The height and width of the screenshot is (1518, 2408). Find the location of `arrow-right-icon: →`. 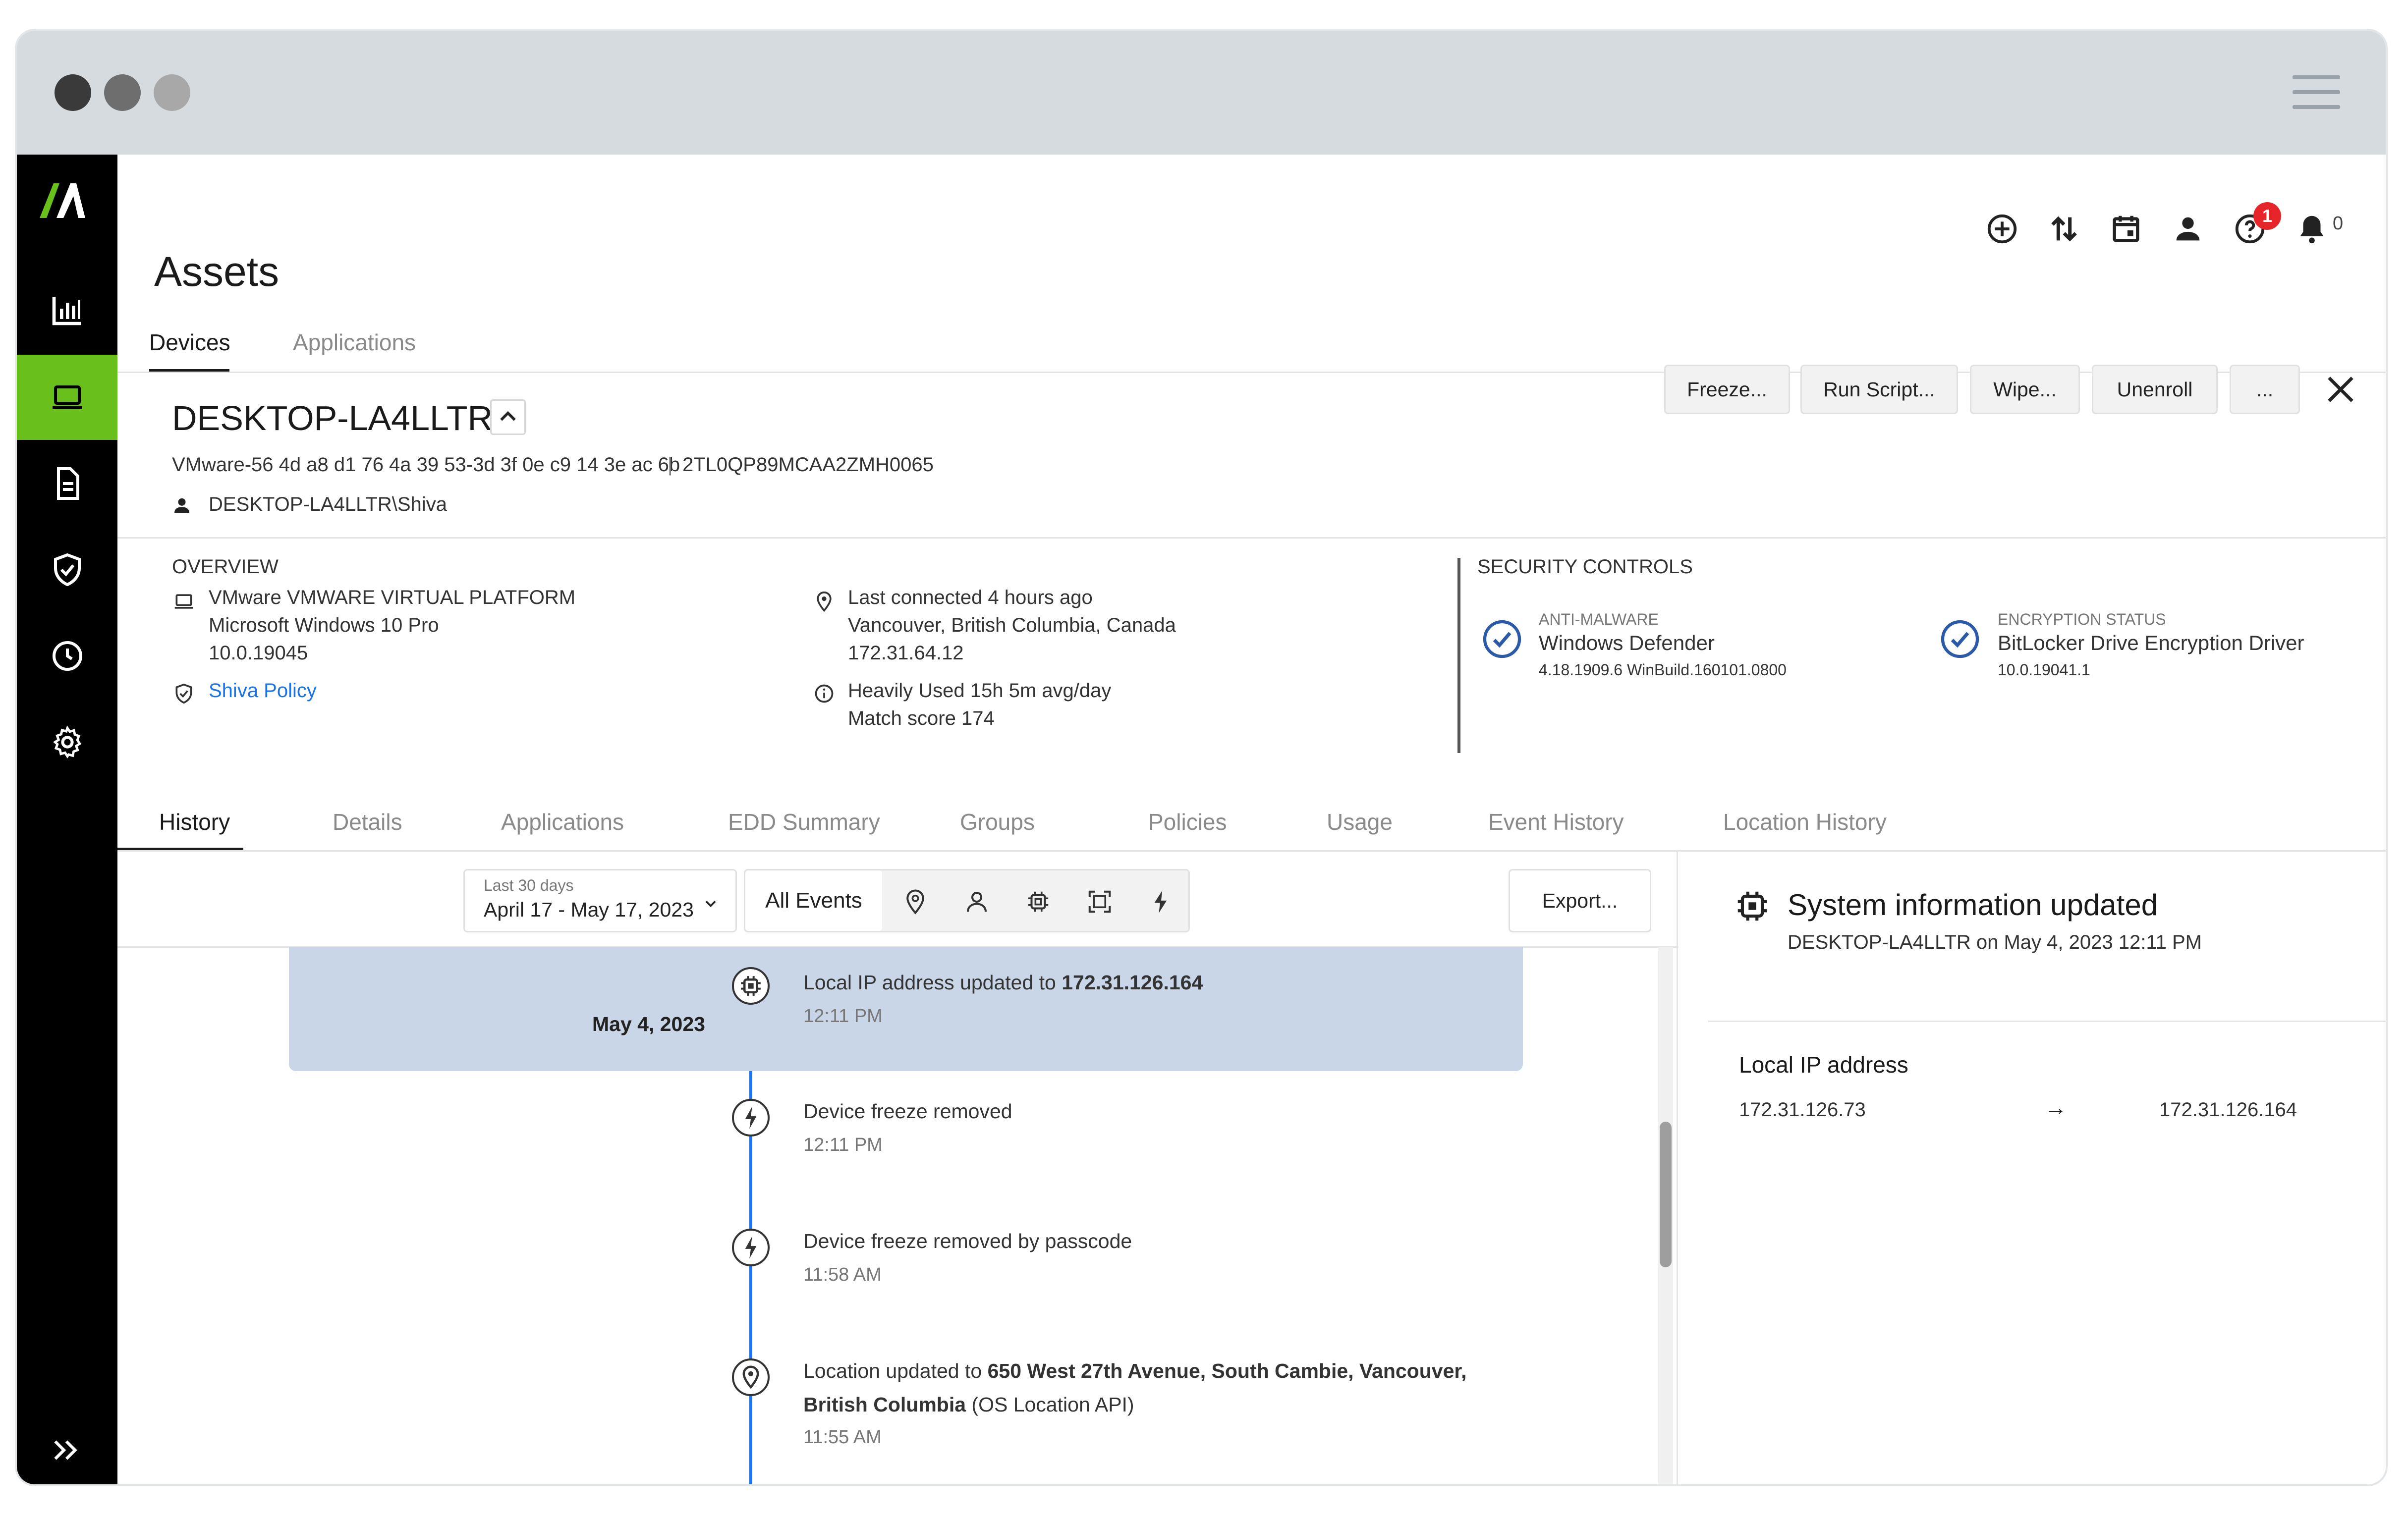

arrow-right-icon: → is located at coordinates (2055, 1107).